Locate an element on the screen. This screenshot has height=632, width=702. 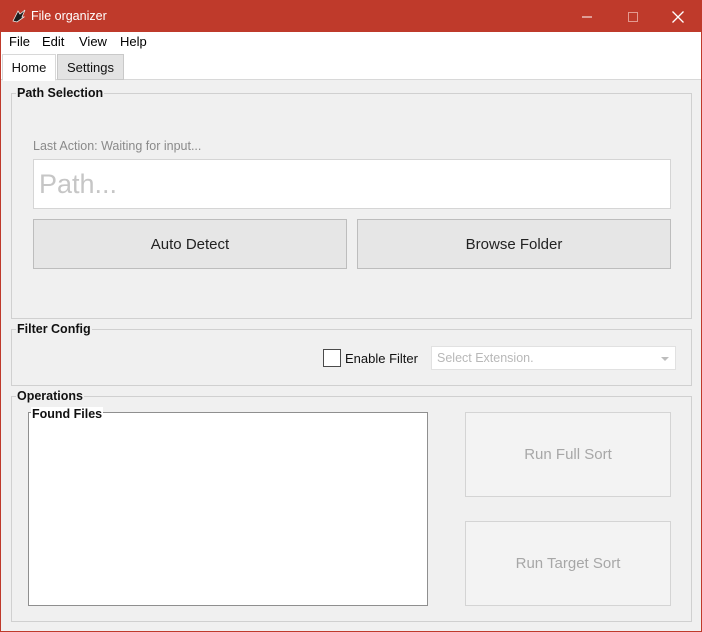
filter-config-label: Filter Config is located at coordinates (54, 329).